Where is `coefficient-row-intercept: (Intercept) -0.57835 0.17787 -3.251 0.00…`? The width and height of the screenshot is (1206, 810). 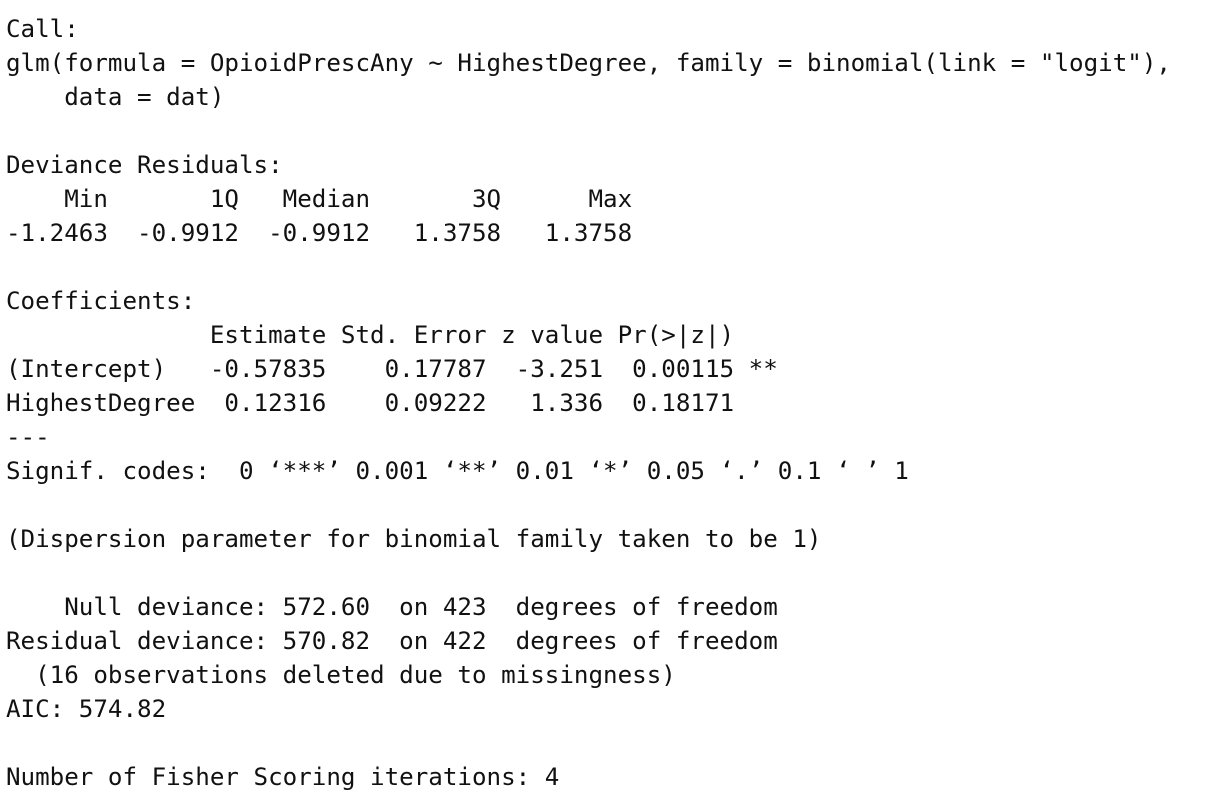 coefficient-row-intercept: (Intercept) -0.57835 0.17787 -3.251 0.00… is located at coordinates (392, 369).